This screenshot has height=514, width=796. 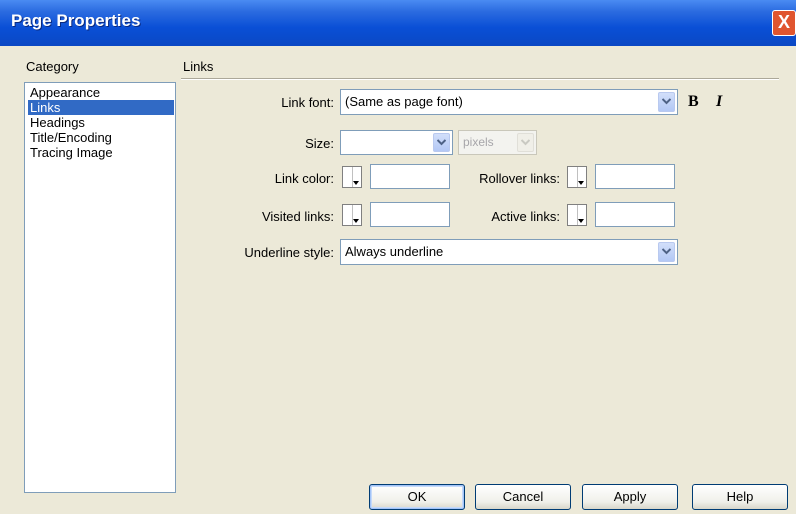 What do you see at coordinates (101, 152) in the screenshot?
I see `category-item-tracing-image: Tracing Image` at bounding box center [101, 152].